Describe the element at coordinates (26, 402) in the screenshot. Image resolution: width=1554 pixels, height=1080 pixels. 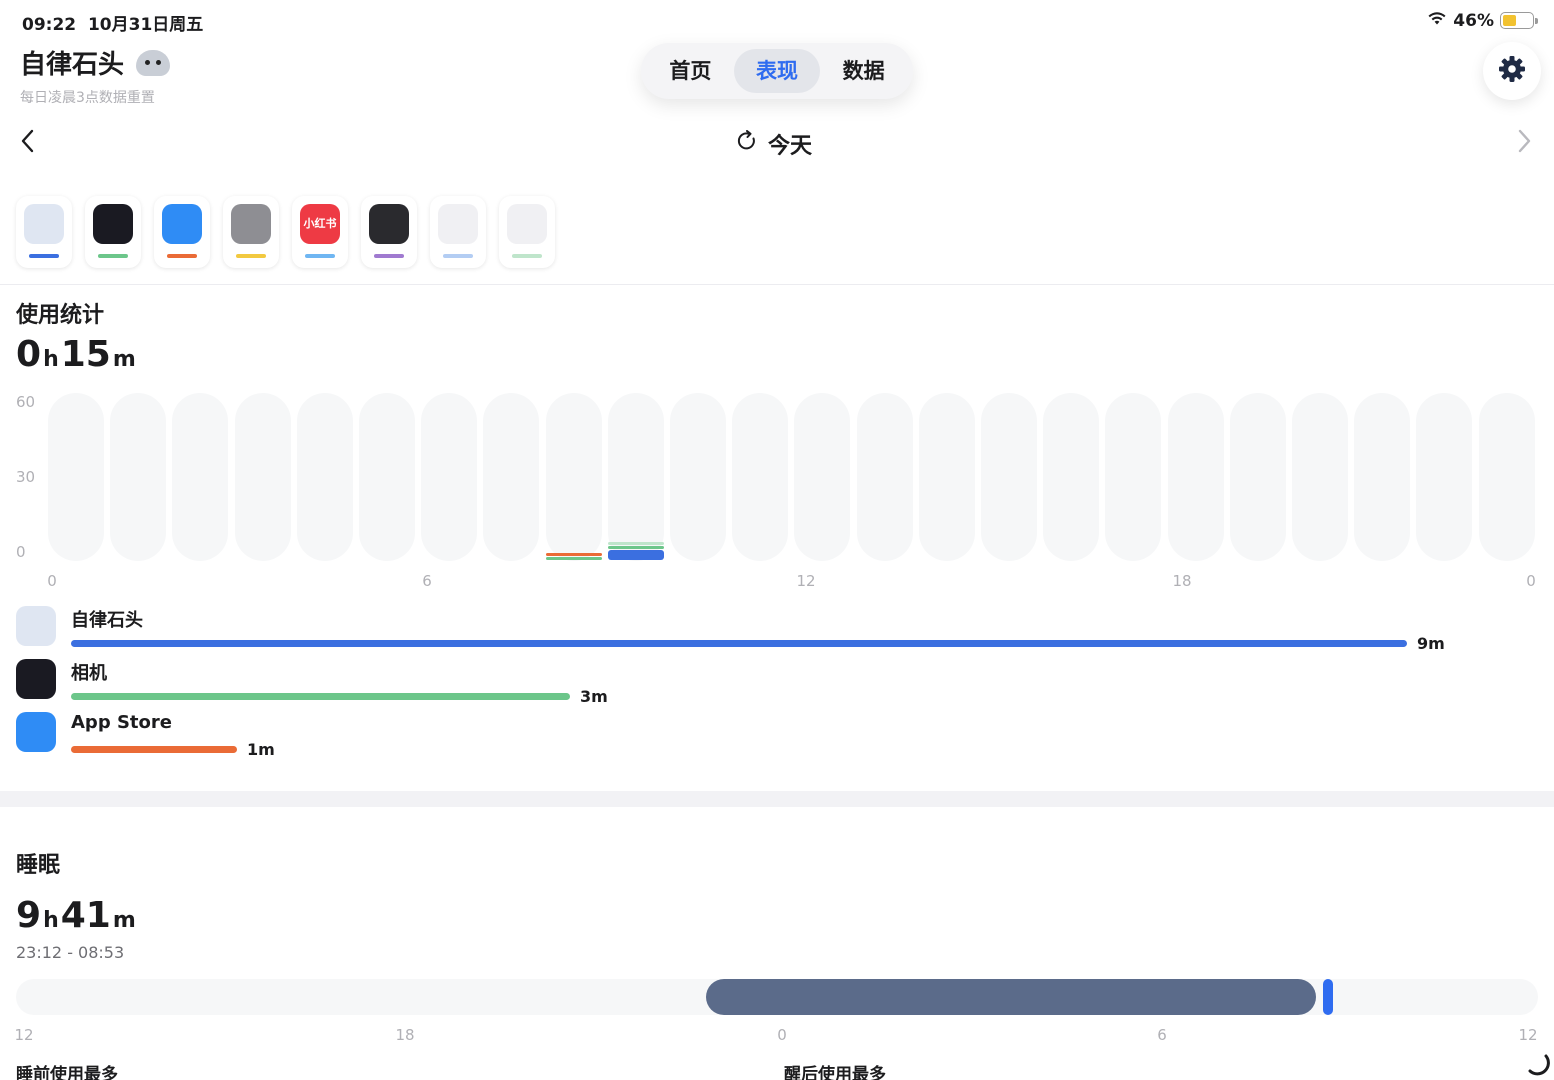
I see `y-tick-label: 60` at that location.